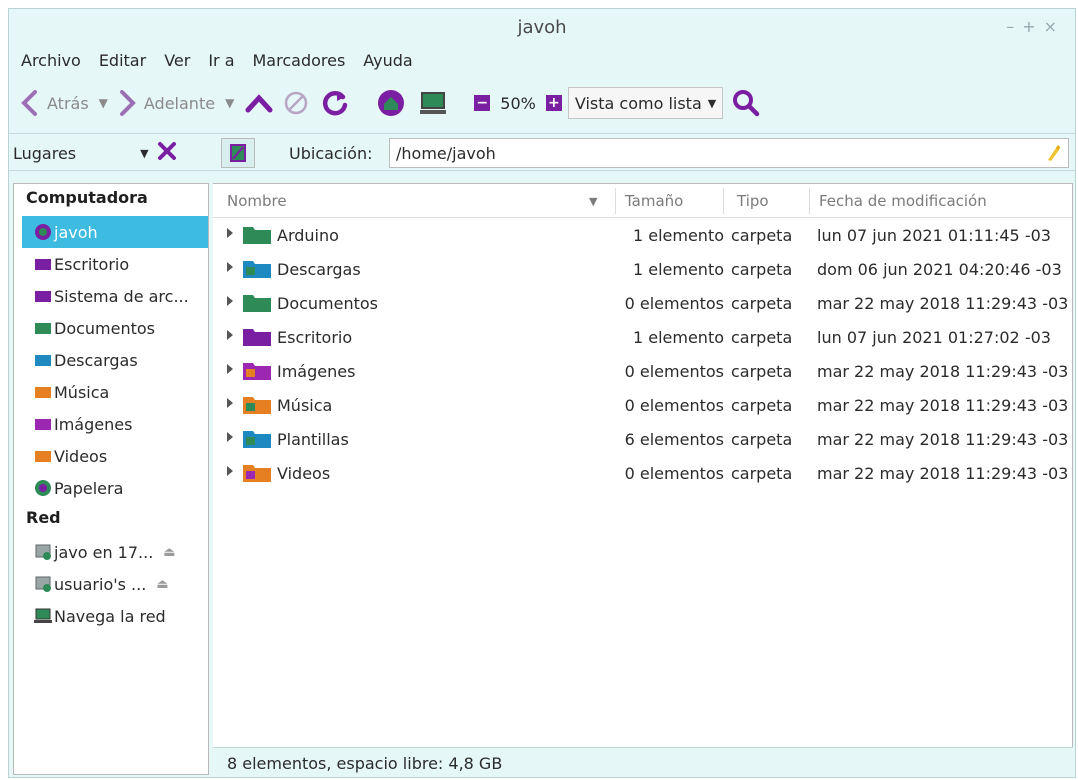 The height and width of the screenshot is (780, 1078). What do you see at coordinates (654, 201) in the screenshot?
I see `column-header-size: Tamaño` at bounding box center [654, 201].